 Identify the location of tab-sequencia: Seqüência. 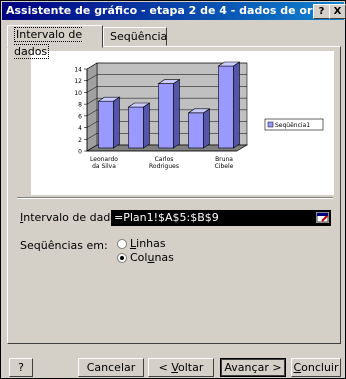
(135, 36).